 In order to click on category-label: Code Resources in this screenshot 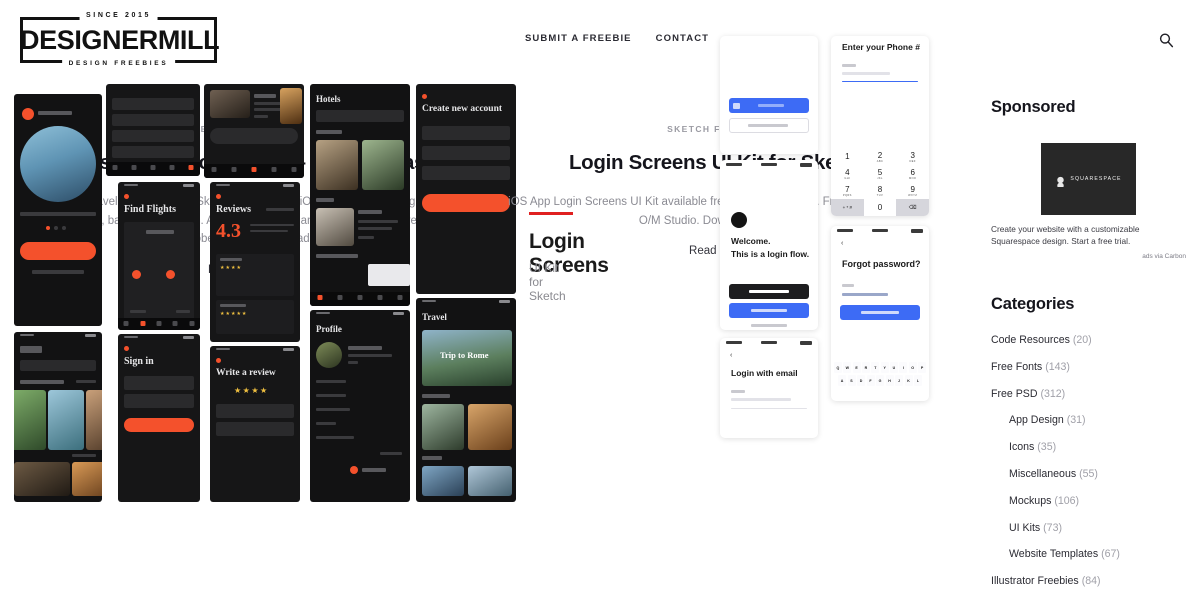, I will do `click(1030, 340)`.